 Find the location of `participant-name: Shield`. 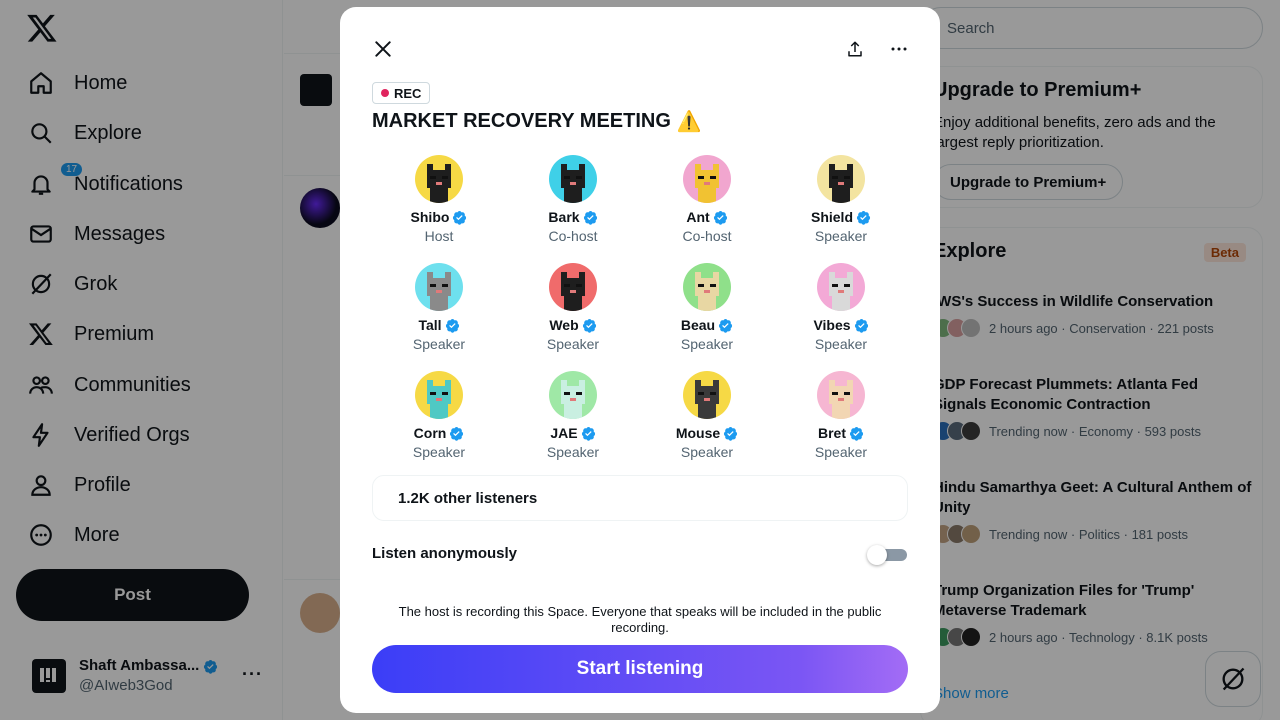

participant-name: Shield is located at coordinates (831, 217).